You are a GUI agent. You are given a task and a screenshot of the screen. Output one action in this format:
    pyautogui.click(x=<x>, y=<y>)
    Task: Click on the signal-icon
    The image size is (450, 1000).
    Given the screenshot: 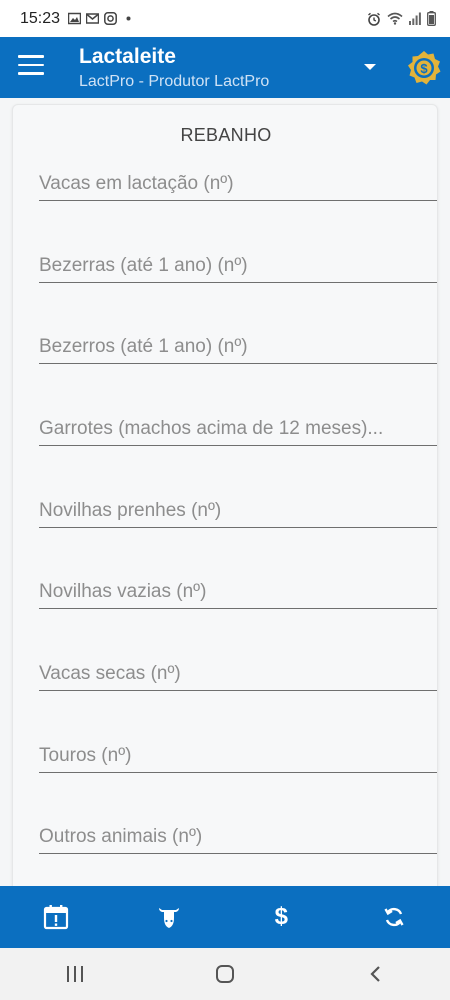 What is the action you would take?
    pyautogui.click(x=415, y=18)
    